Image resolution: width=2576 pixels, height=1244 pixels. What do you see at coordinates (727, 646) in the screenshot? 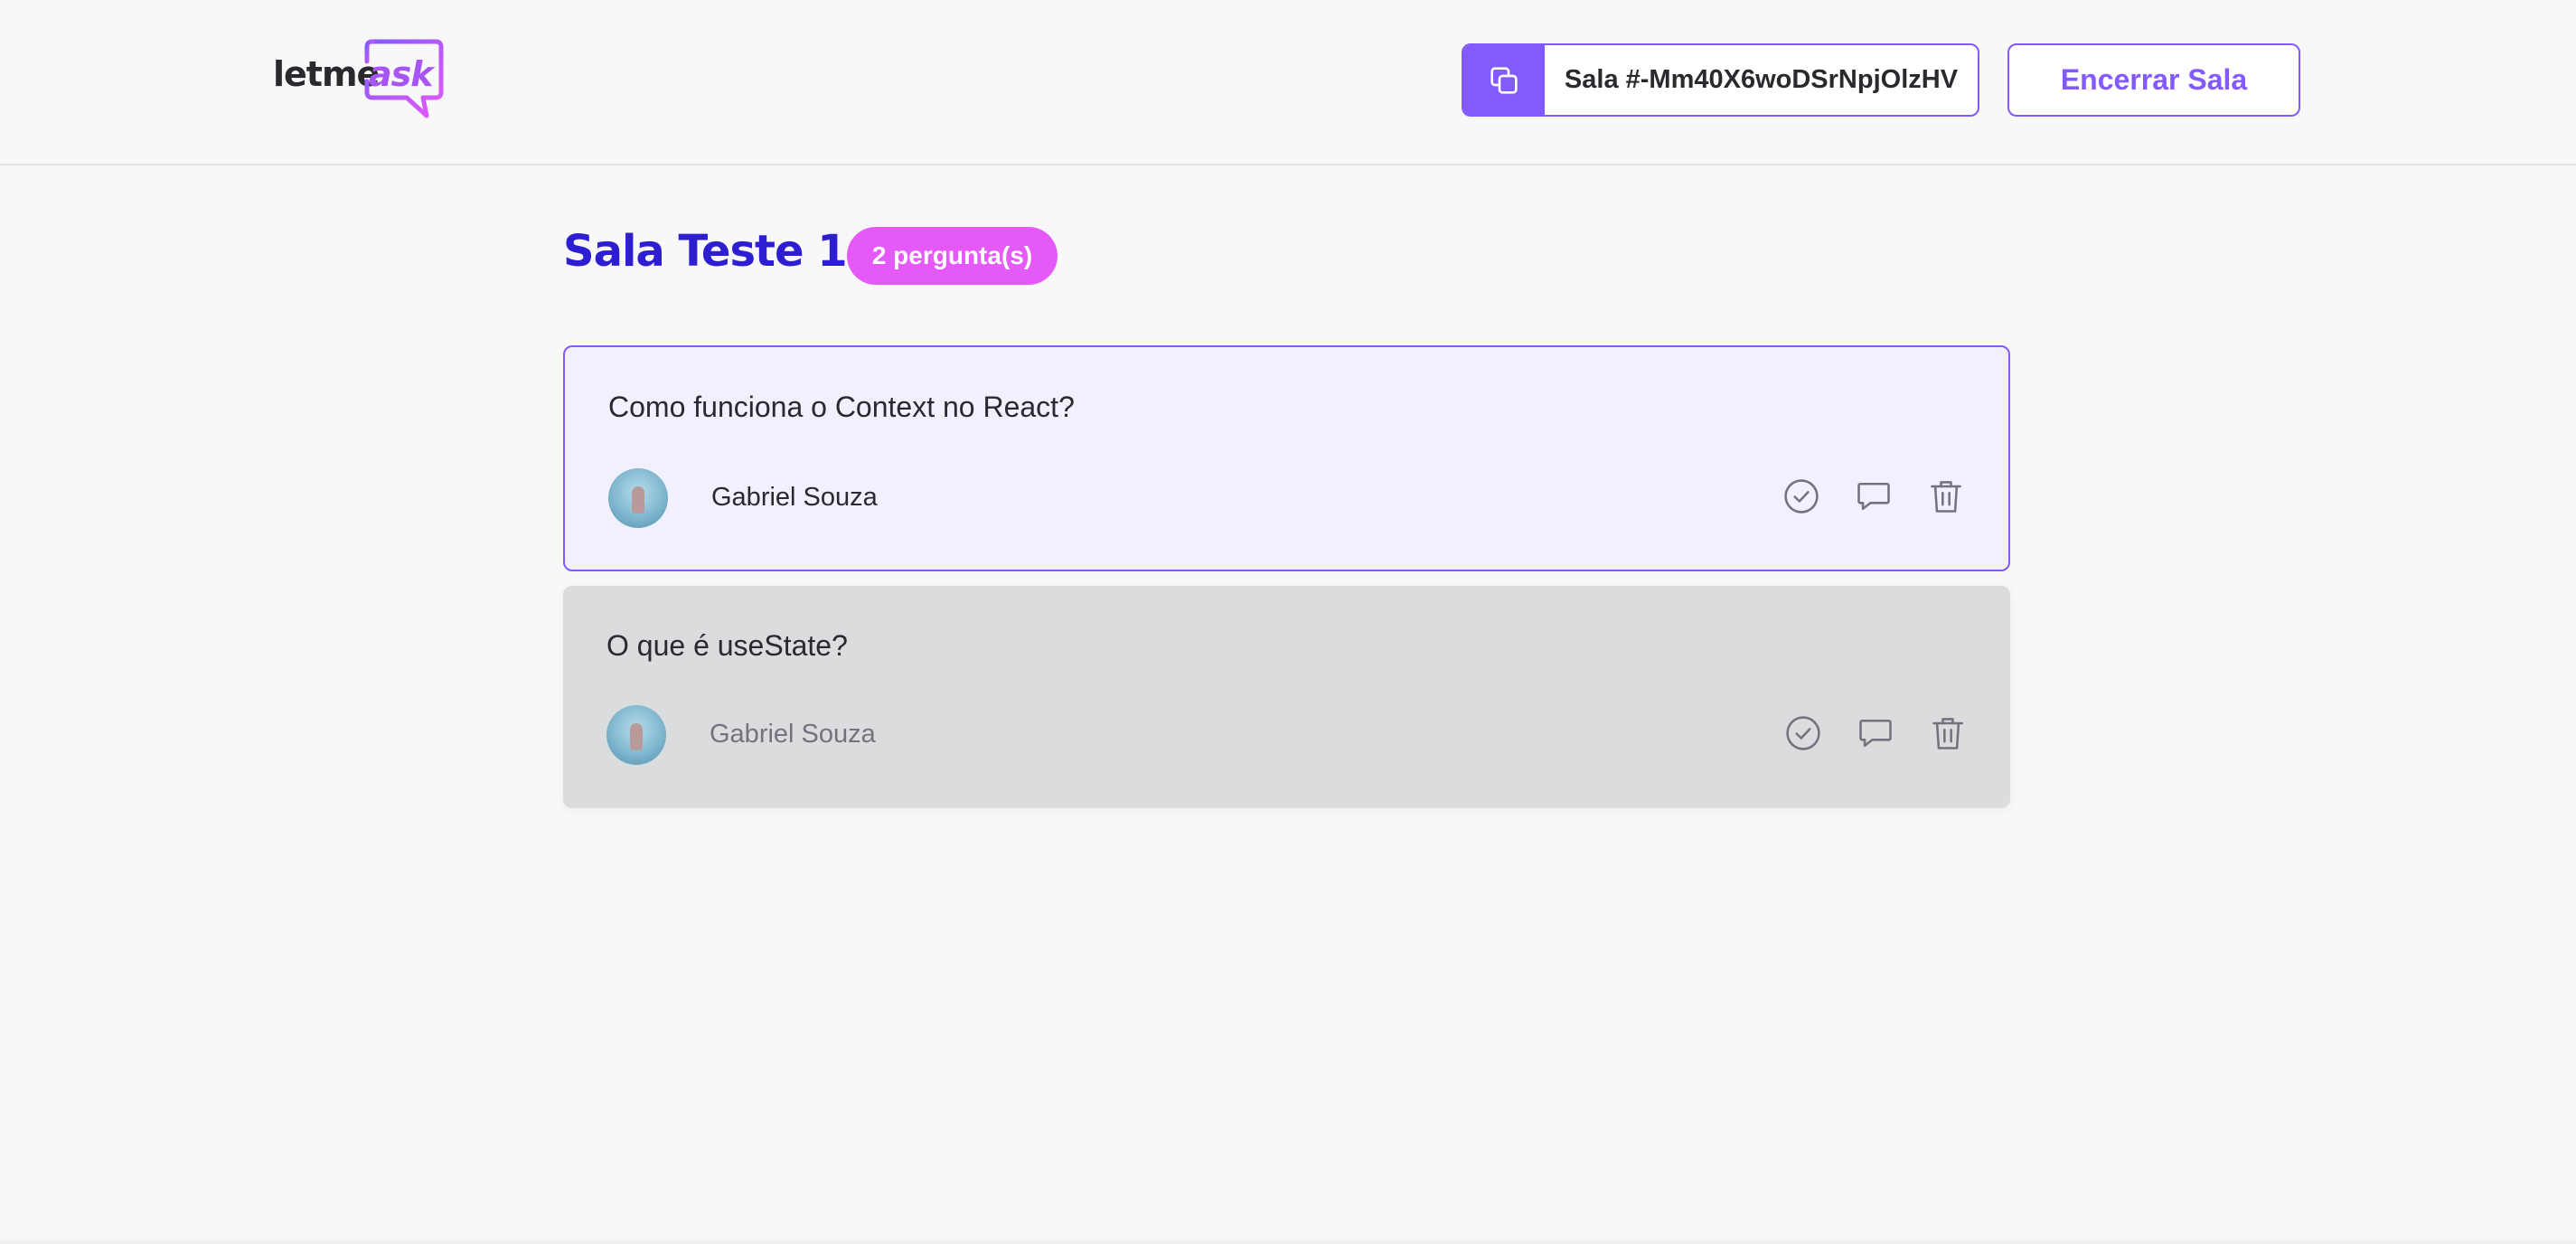
I see `question-content: O que é useState?` at bounding box center [727, 646].